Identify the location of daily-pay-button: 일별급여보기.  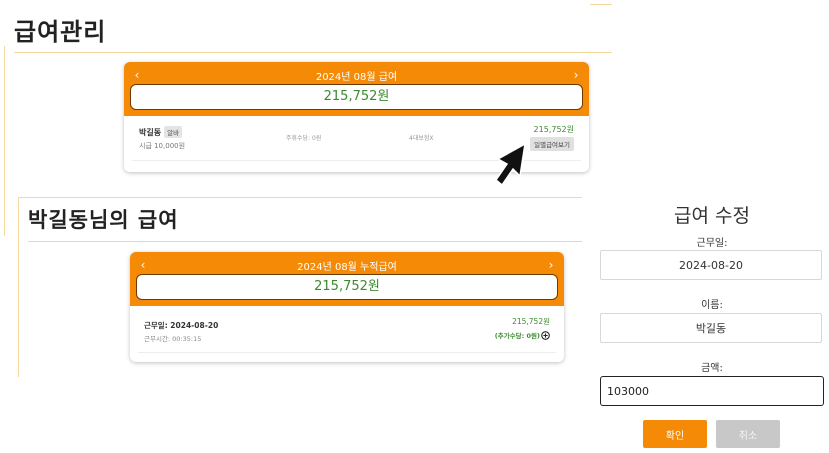
(552, 144).